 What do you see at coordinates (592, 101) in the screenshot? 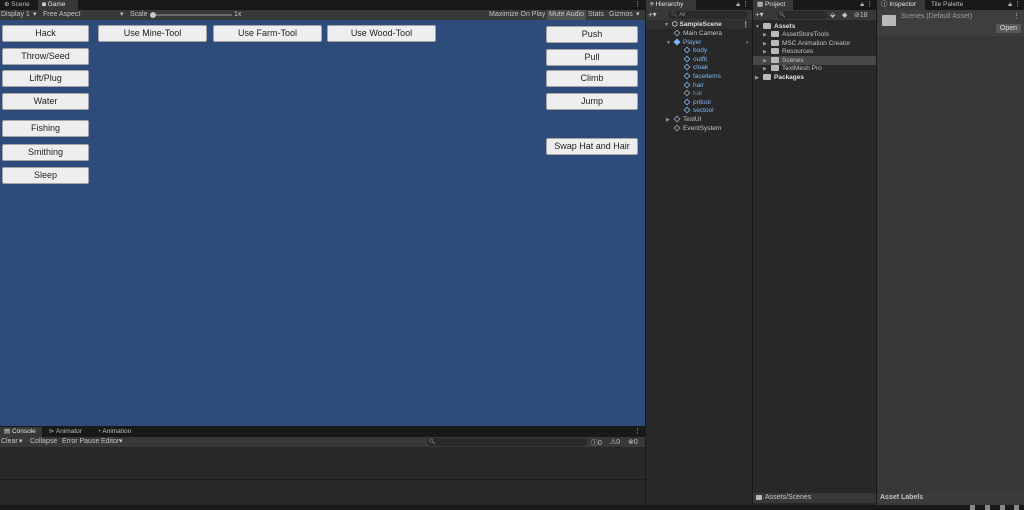
I see `jump-button: Jump` at bounding box center [592, 101].